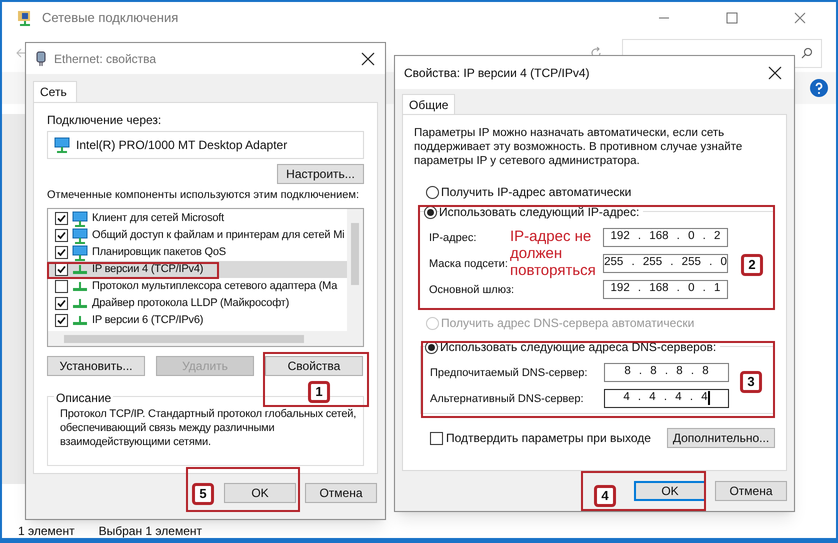 This screenshot has width=838, height=543. I want to click on step-badge: 4, so click(605, 496).